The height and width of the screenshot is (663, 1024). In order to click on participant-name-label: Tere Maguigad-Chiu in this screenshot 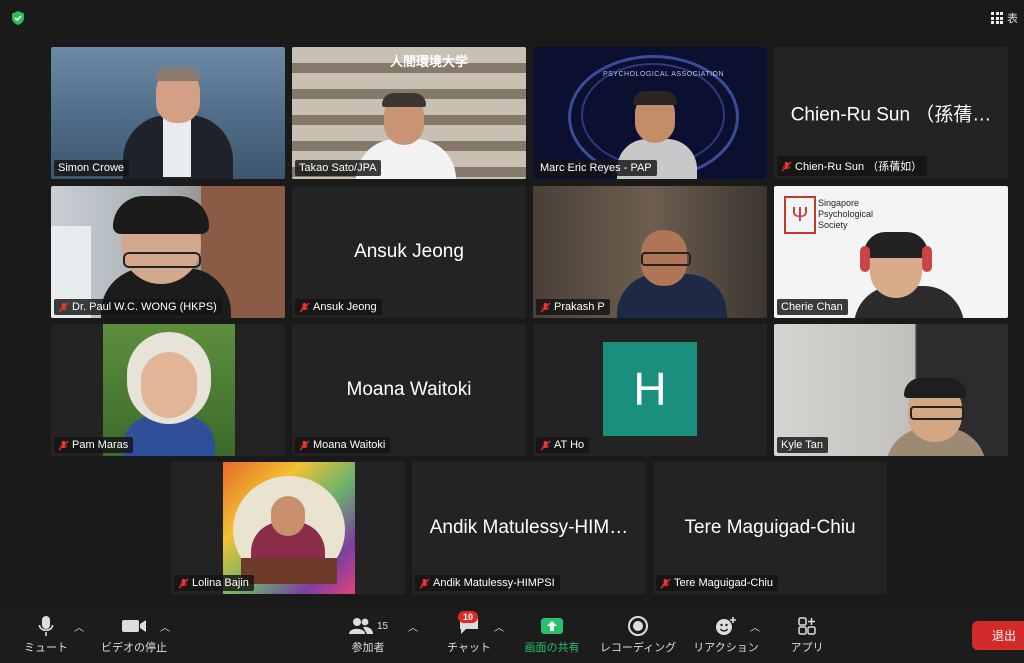, I will do `click(717, 583)`.